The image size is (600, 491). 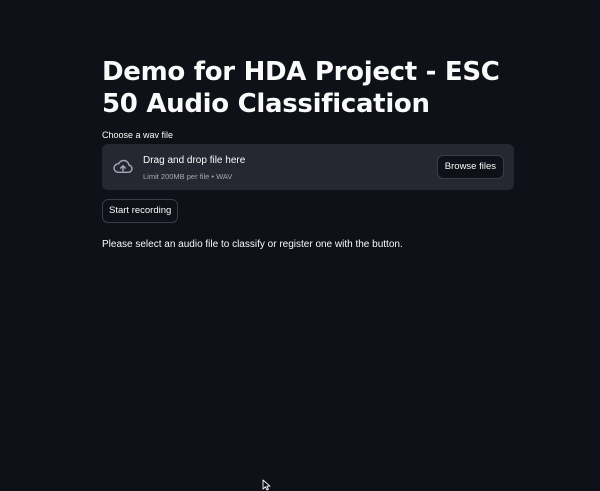 I want to click on cloud-upload-icon, so click(x=123, y=166).